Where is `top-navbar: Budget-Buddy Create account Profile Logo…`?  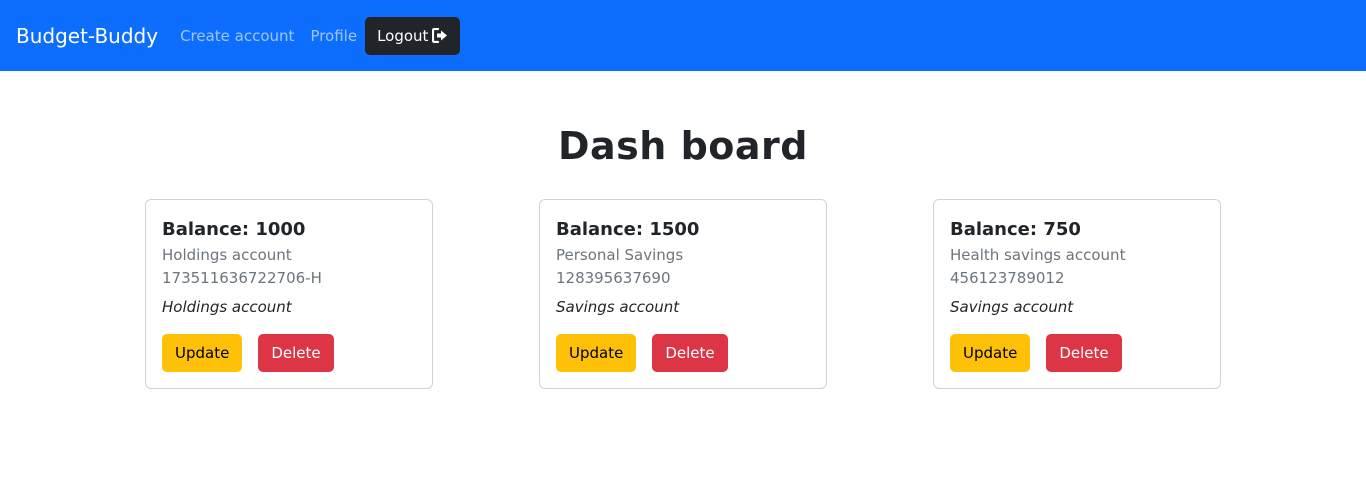 top-navbar: Budget-Buddy Create account Profile Logo… is located at coordinates (683, 35).